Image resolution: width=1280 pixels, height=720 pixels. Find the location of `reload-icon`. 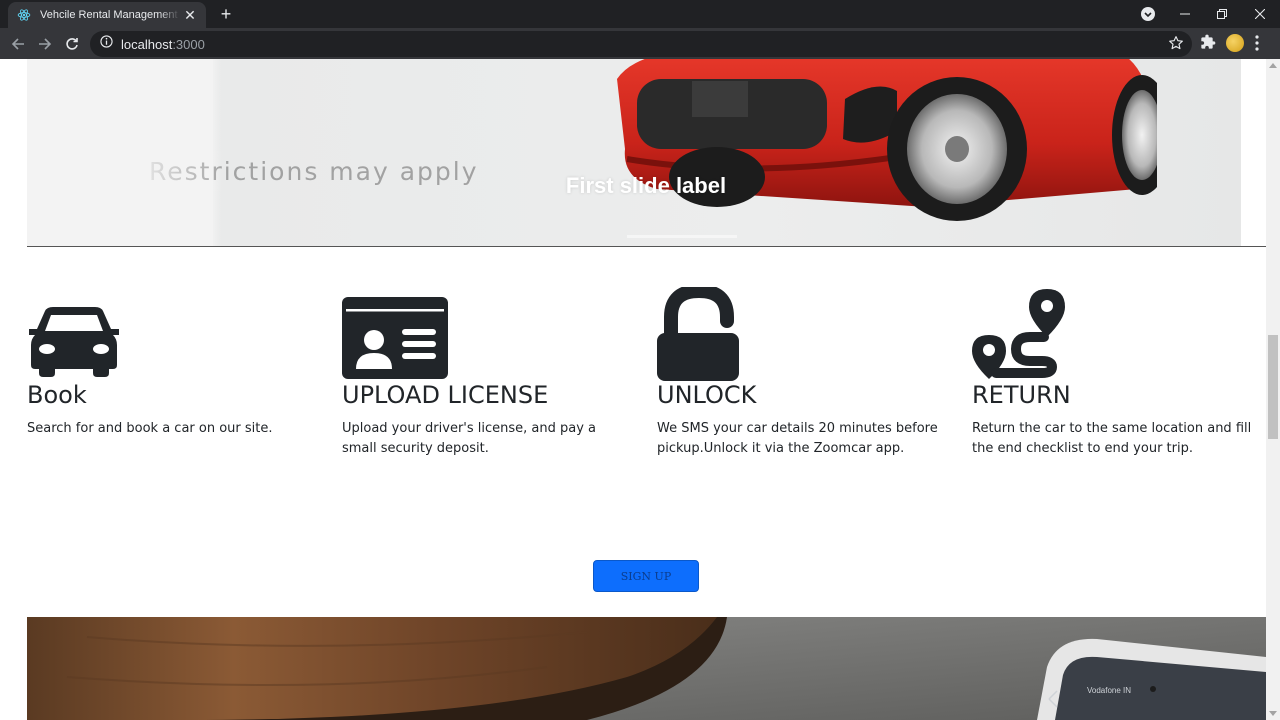

reload-icon is located at coordinates (72, 44).